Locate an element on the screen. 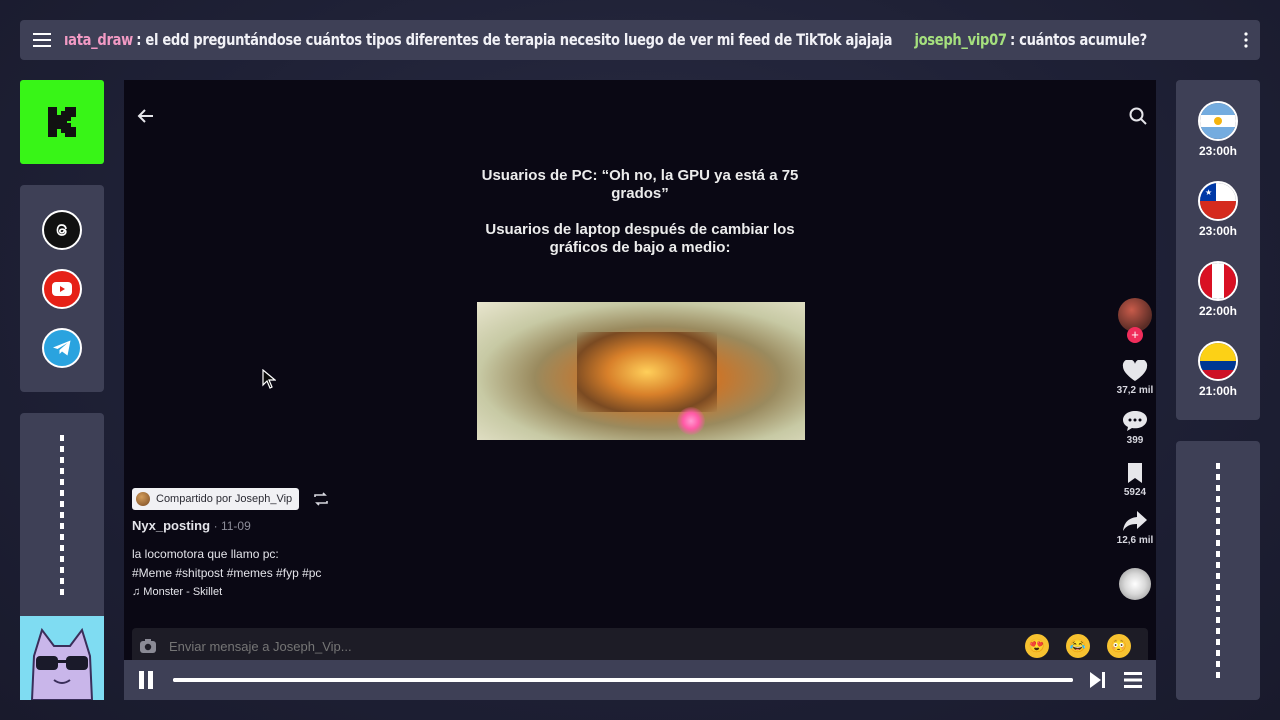 The width and height of the screenshot is (1280, 720). schedule-time: 21:00h is located at coordinates (1218, 391).